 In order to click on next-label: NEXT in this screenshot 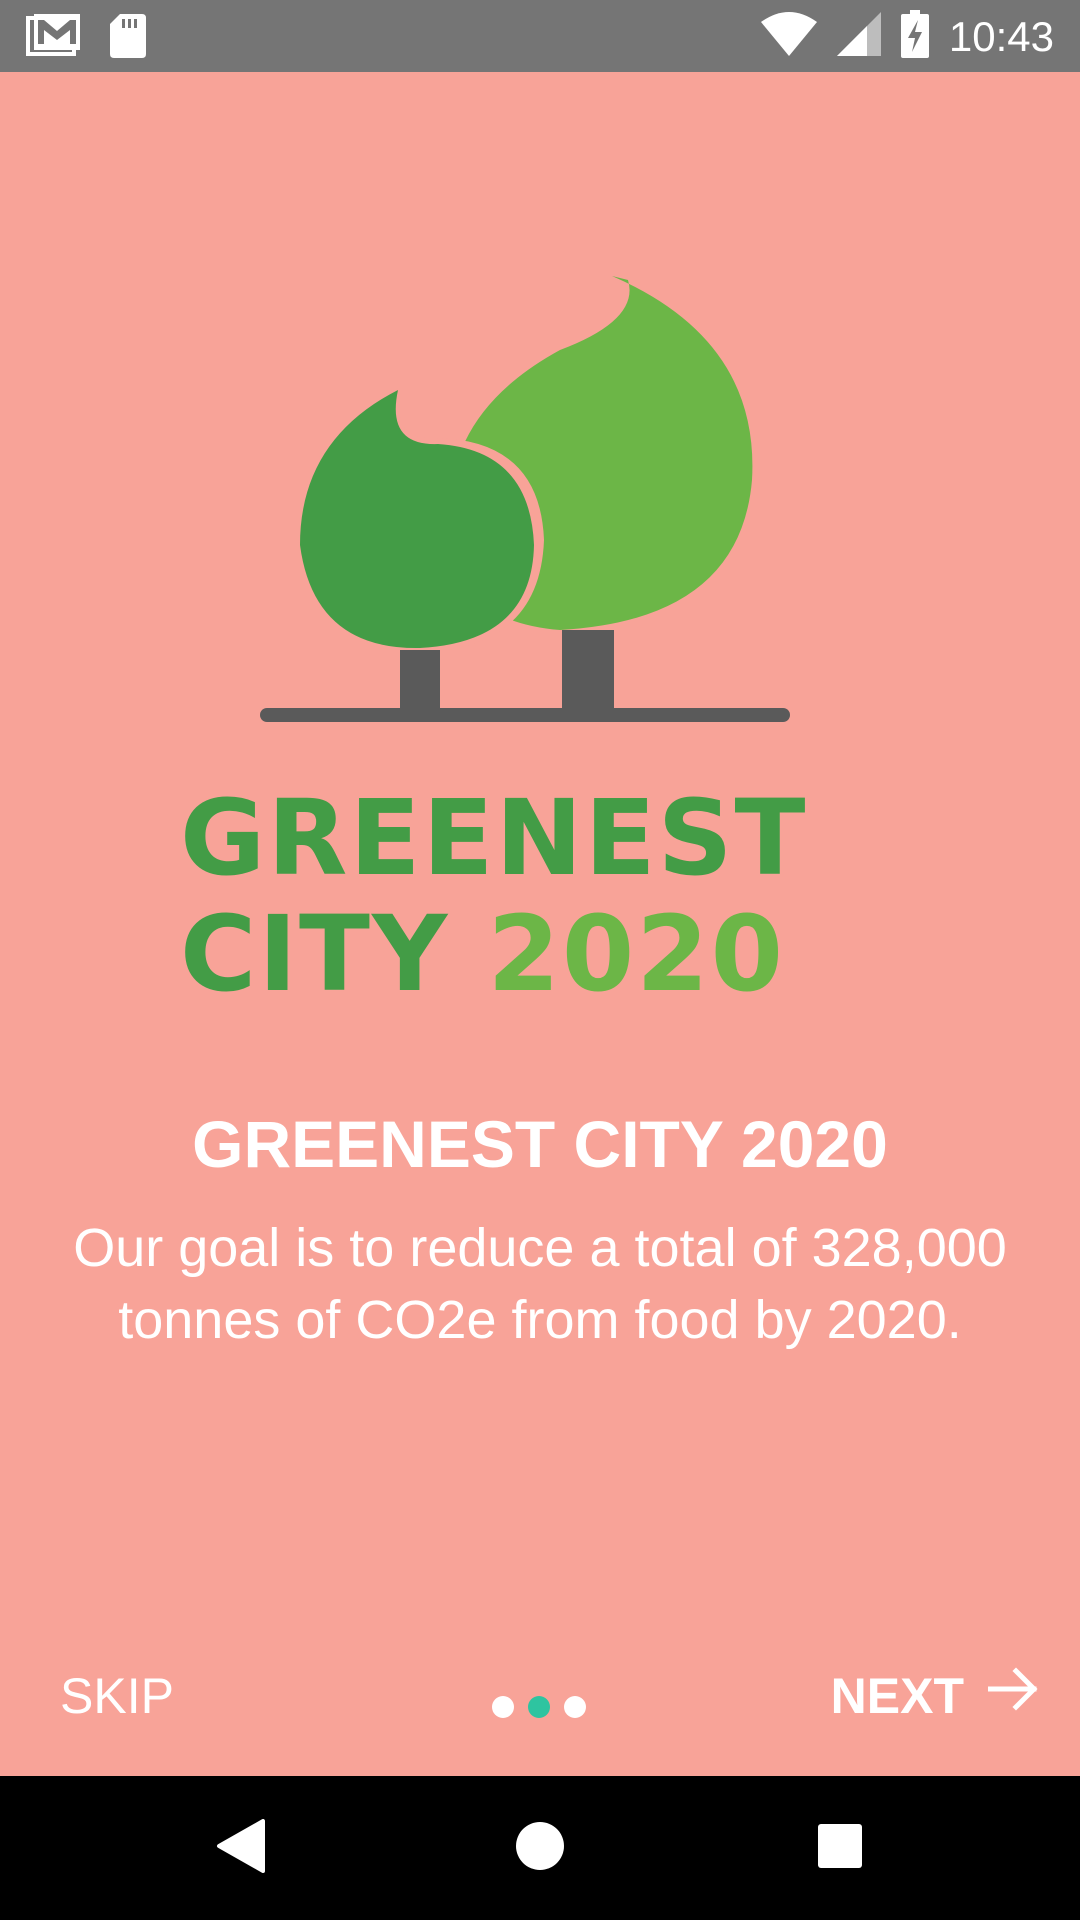, I will do `click(897, 1696)`.